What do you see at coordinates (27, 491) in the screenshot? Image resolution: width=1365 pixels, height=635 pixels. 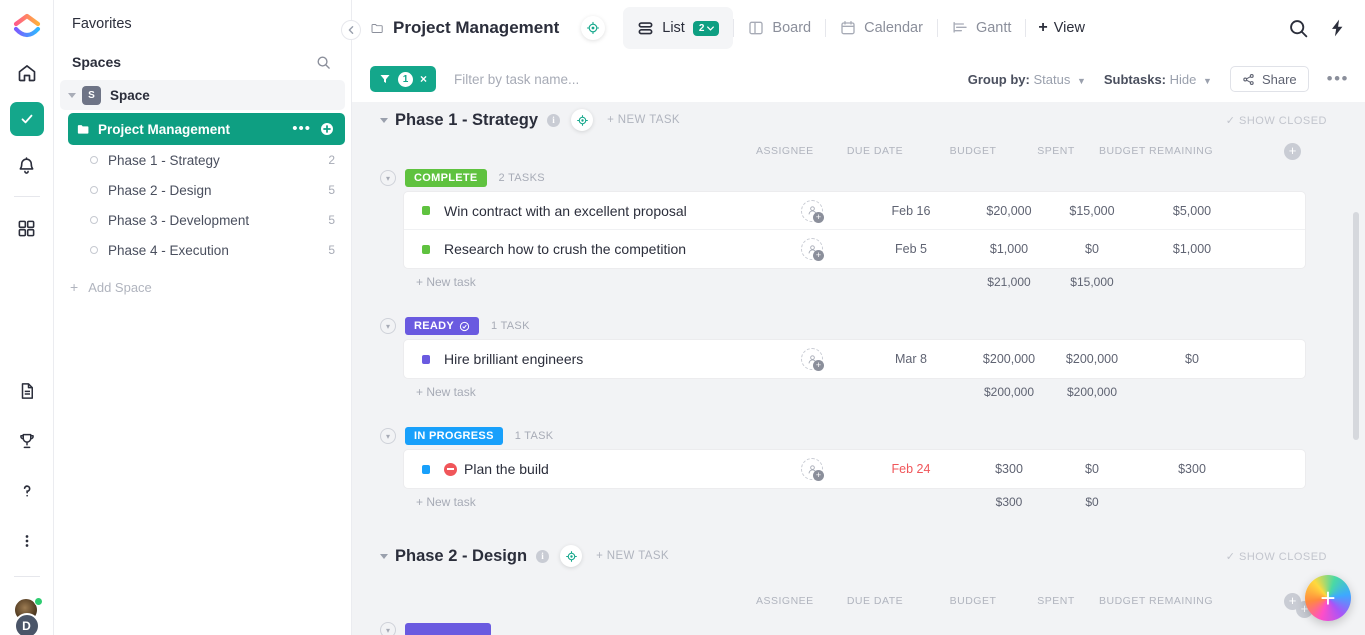 I see `help-question-icon` at bounding box center [27, 491].